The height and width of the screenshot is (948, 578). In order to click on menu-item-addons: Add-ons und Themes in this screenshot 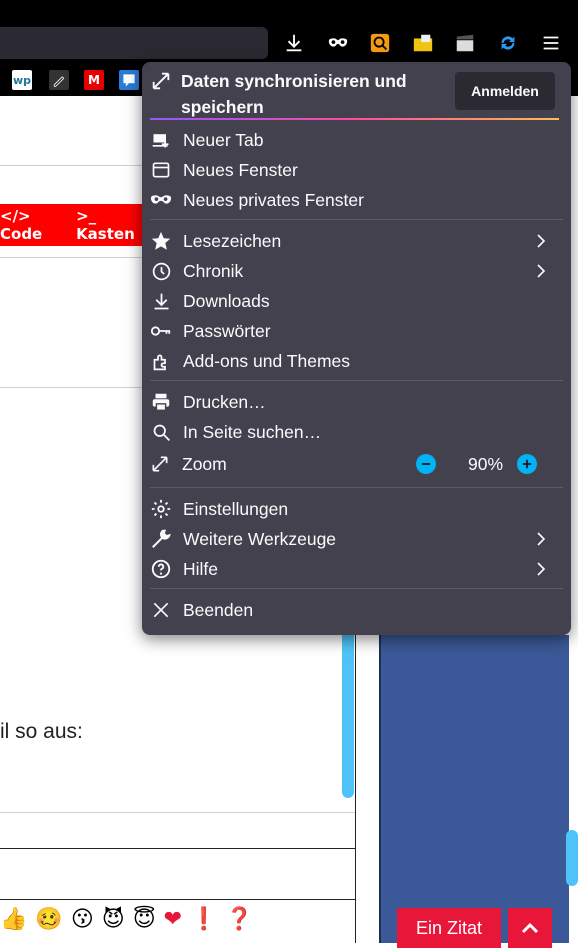, I will do `click(356, 361)`.